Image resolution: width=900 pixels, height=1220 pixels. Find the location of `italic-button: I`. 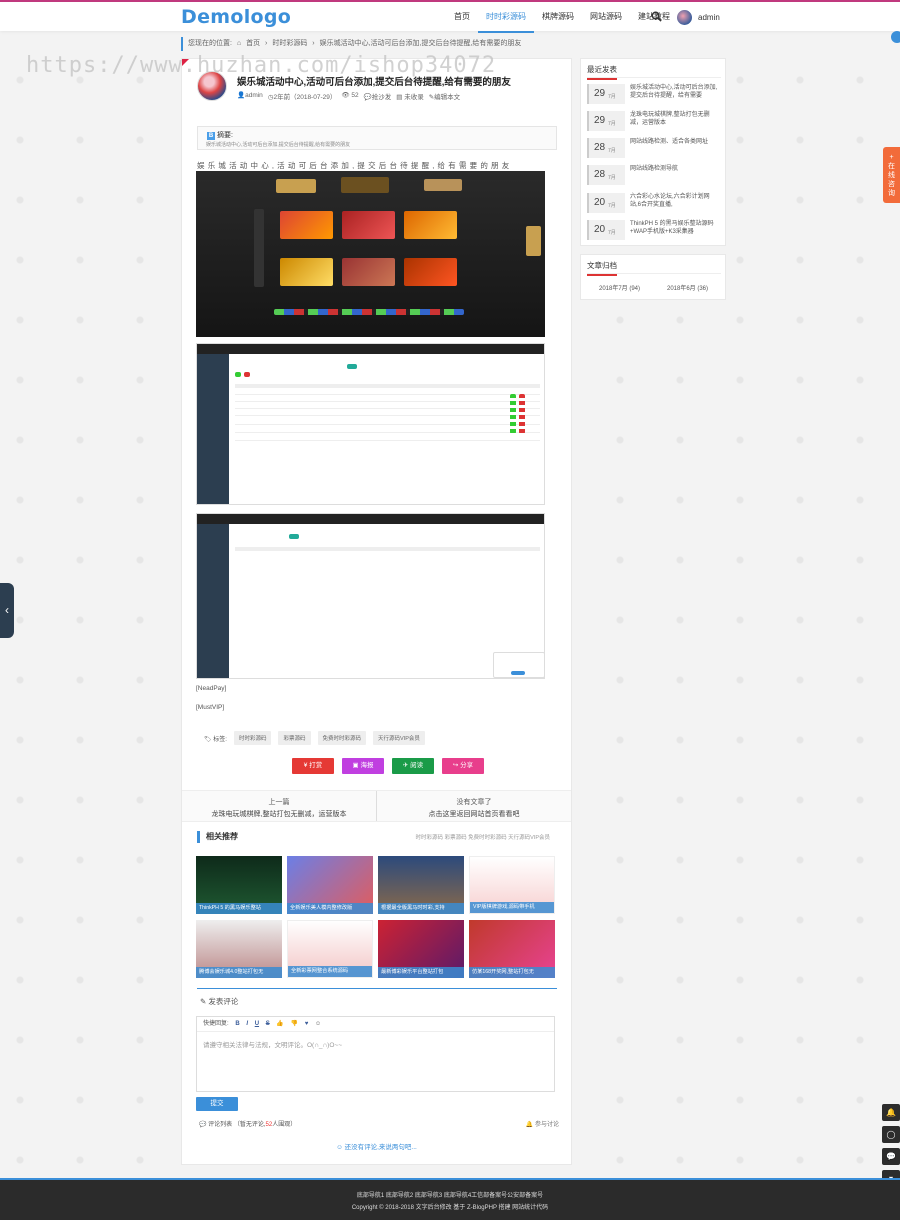

italic-button: I is located at coordinates (247, 1024).